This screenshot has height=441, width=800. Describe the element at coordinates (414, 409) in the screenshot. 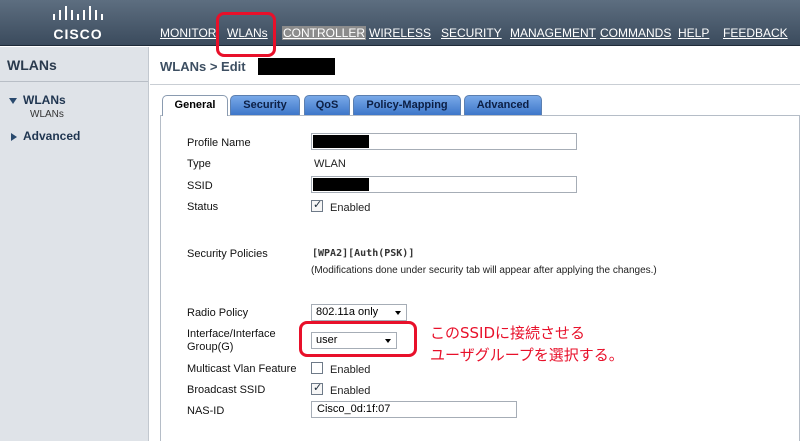

I see `nas-id-input: Cisco_0d:1f:07` at that location.